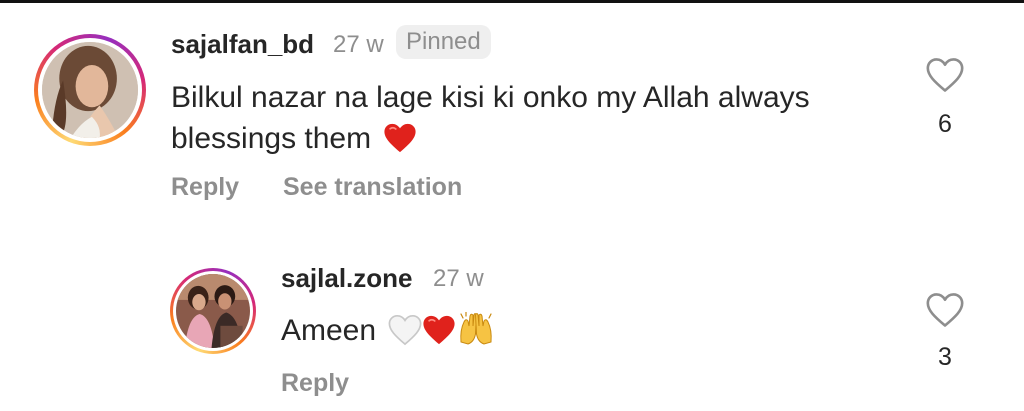 Image resolution: width=1024 pixels, height=411 pixels. Describe the element at coordinates (443, 42) in the screenshot. I see `pinned-badge: Pinned` at that location.